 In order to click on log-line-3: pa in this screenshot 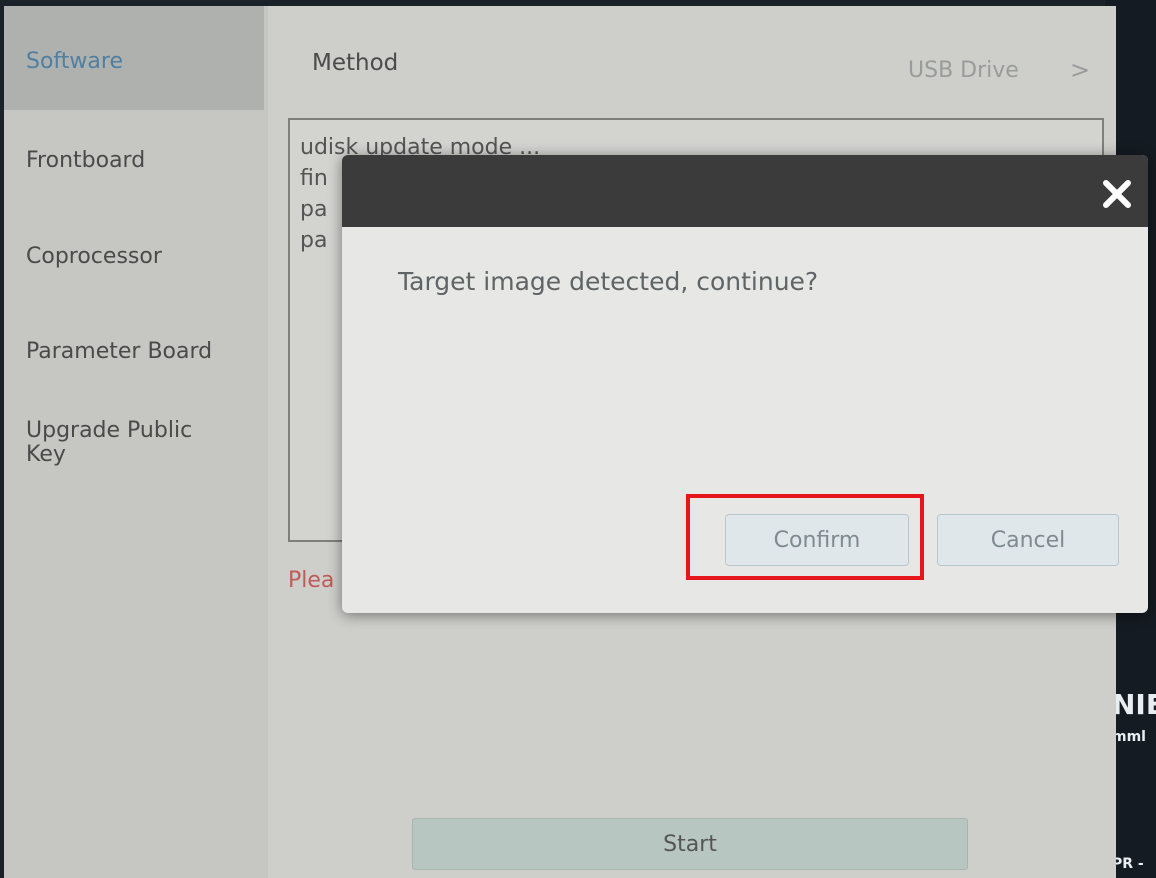, I will do `click(314, 209)`.